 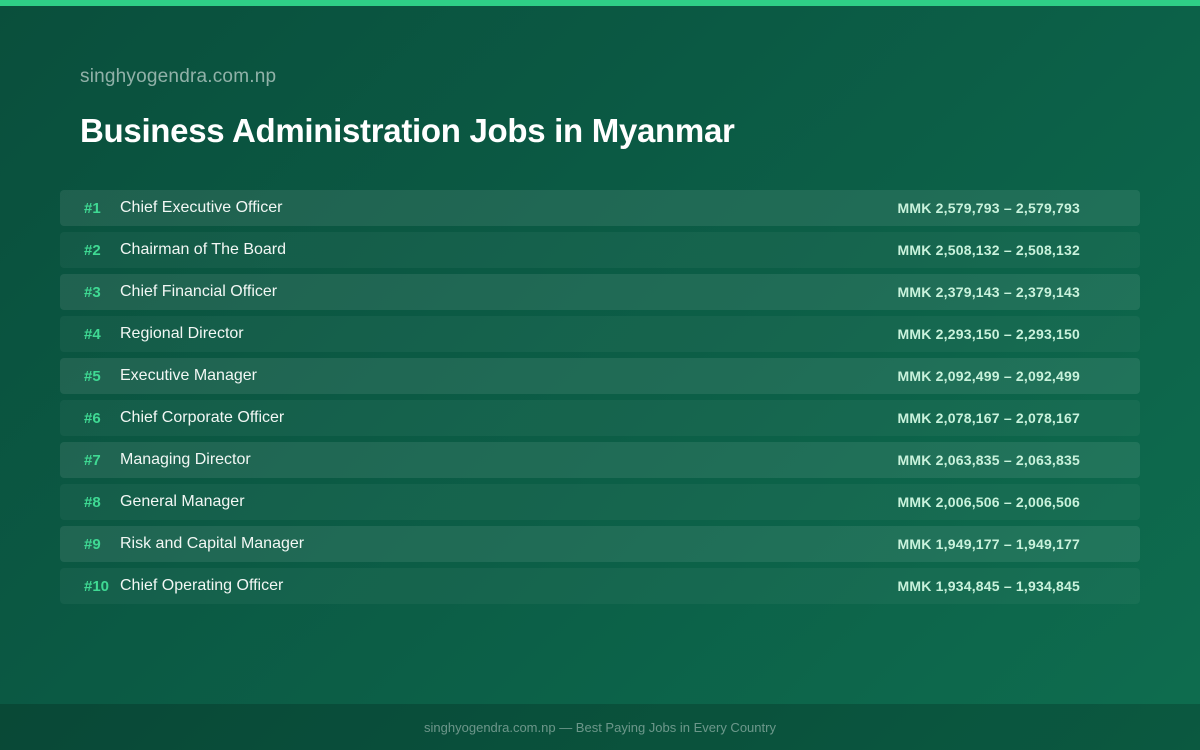 I want to click on job-rank: #5, so click(x=92, y=376).